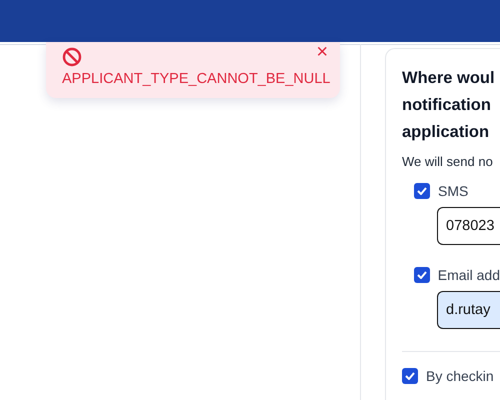 The image size is (500, 400). What do you see at coordinates (448, 161) in the screenshot?
I see `card-subtitle: We will send no` at bounding box center [448, 161].